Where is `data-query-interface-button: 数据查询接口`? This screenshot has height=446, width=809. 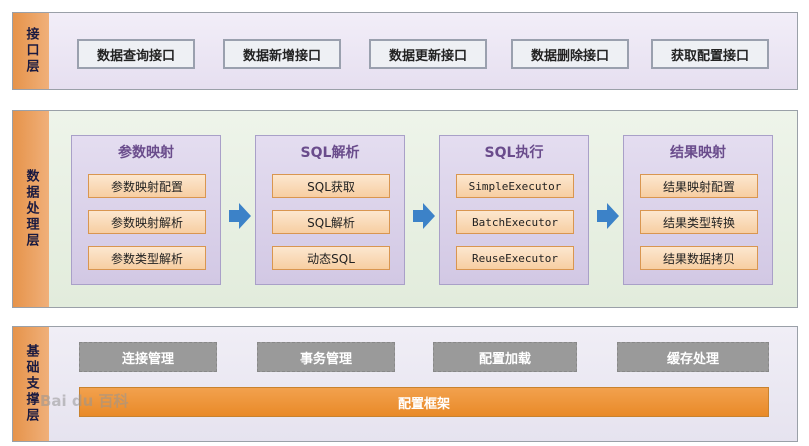
data-query-interface-button: 数据查询接口 is located at coordinates (136, 54).